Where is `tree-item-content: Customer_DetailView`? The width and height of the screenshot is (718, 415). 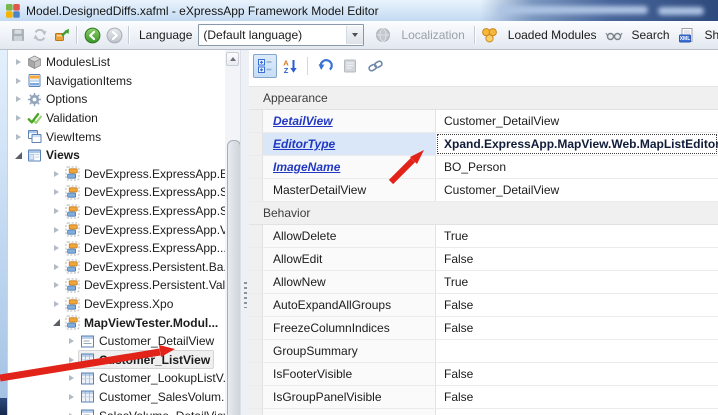 tree-item-content: Customer_DetailView is located at coordinates (148, 341).